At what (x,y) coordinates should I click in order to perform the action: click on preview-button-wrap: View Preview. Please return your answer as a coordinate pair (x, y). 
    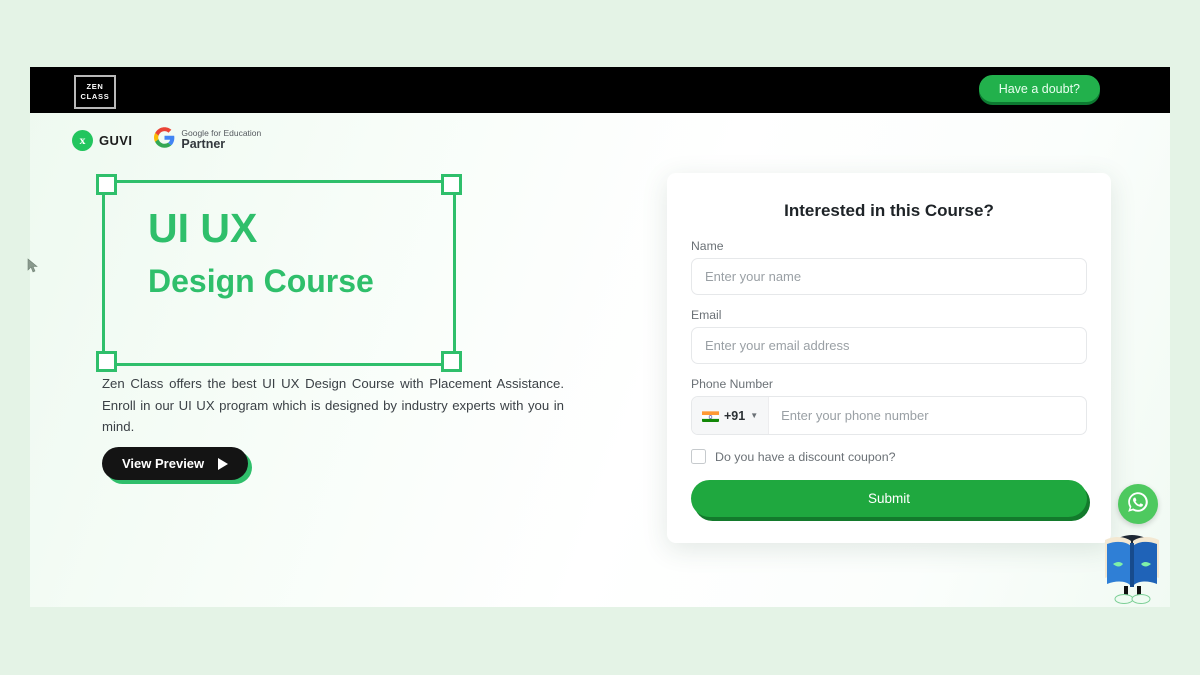
    Looking at the image, I should click on (175, 463).